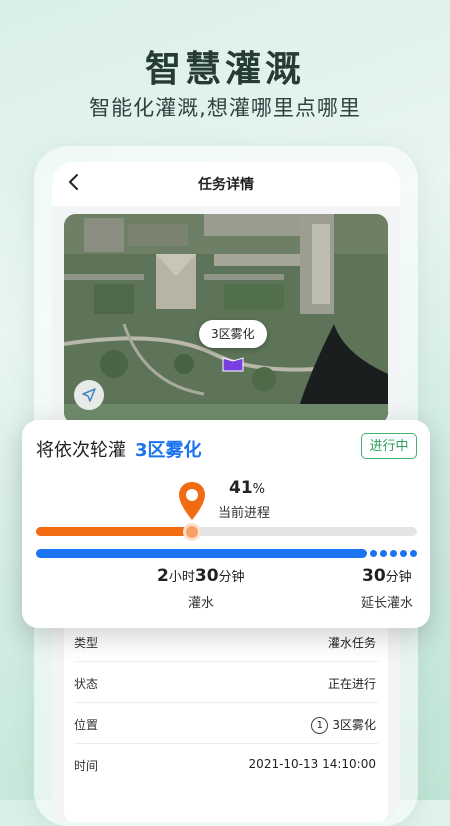 Image resolution: width=450 pixels, height=826 pixels. What do you see at coordinates (86, 725) in the screenshot?
I see `detail-key: 位置` at bounding box center [86, 725].